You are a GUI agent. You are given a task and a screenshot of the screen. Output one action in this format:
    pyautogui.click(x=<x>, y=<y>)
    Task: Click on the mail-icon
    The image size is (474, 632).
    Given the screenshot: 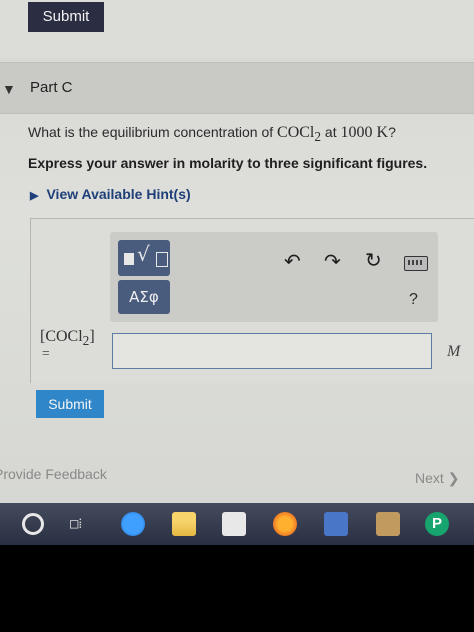 What is the action you would take?
    pyautogui.click(x=336, y=524)
    